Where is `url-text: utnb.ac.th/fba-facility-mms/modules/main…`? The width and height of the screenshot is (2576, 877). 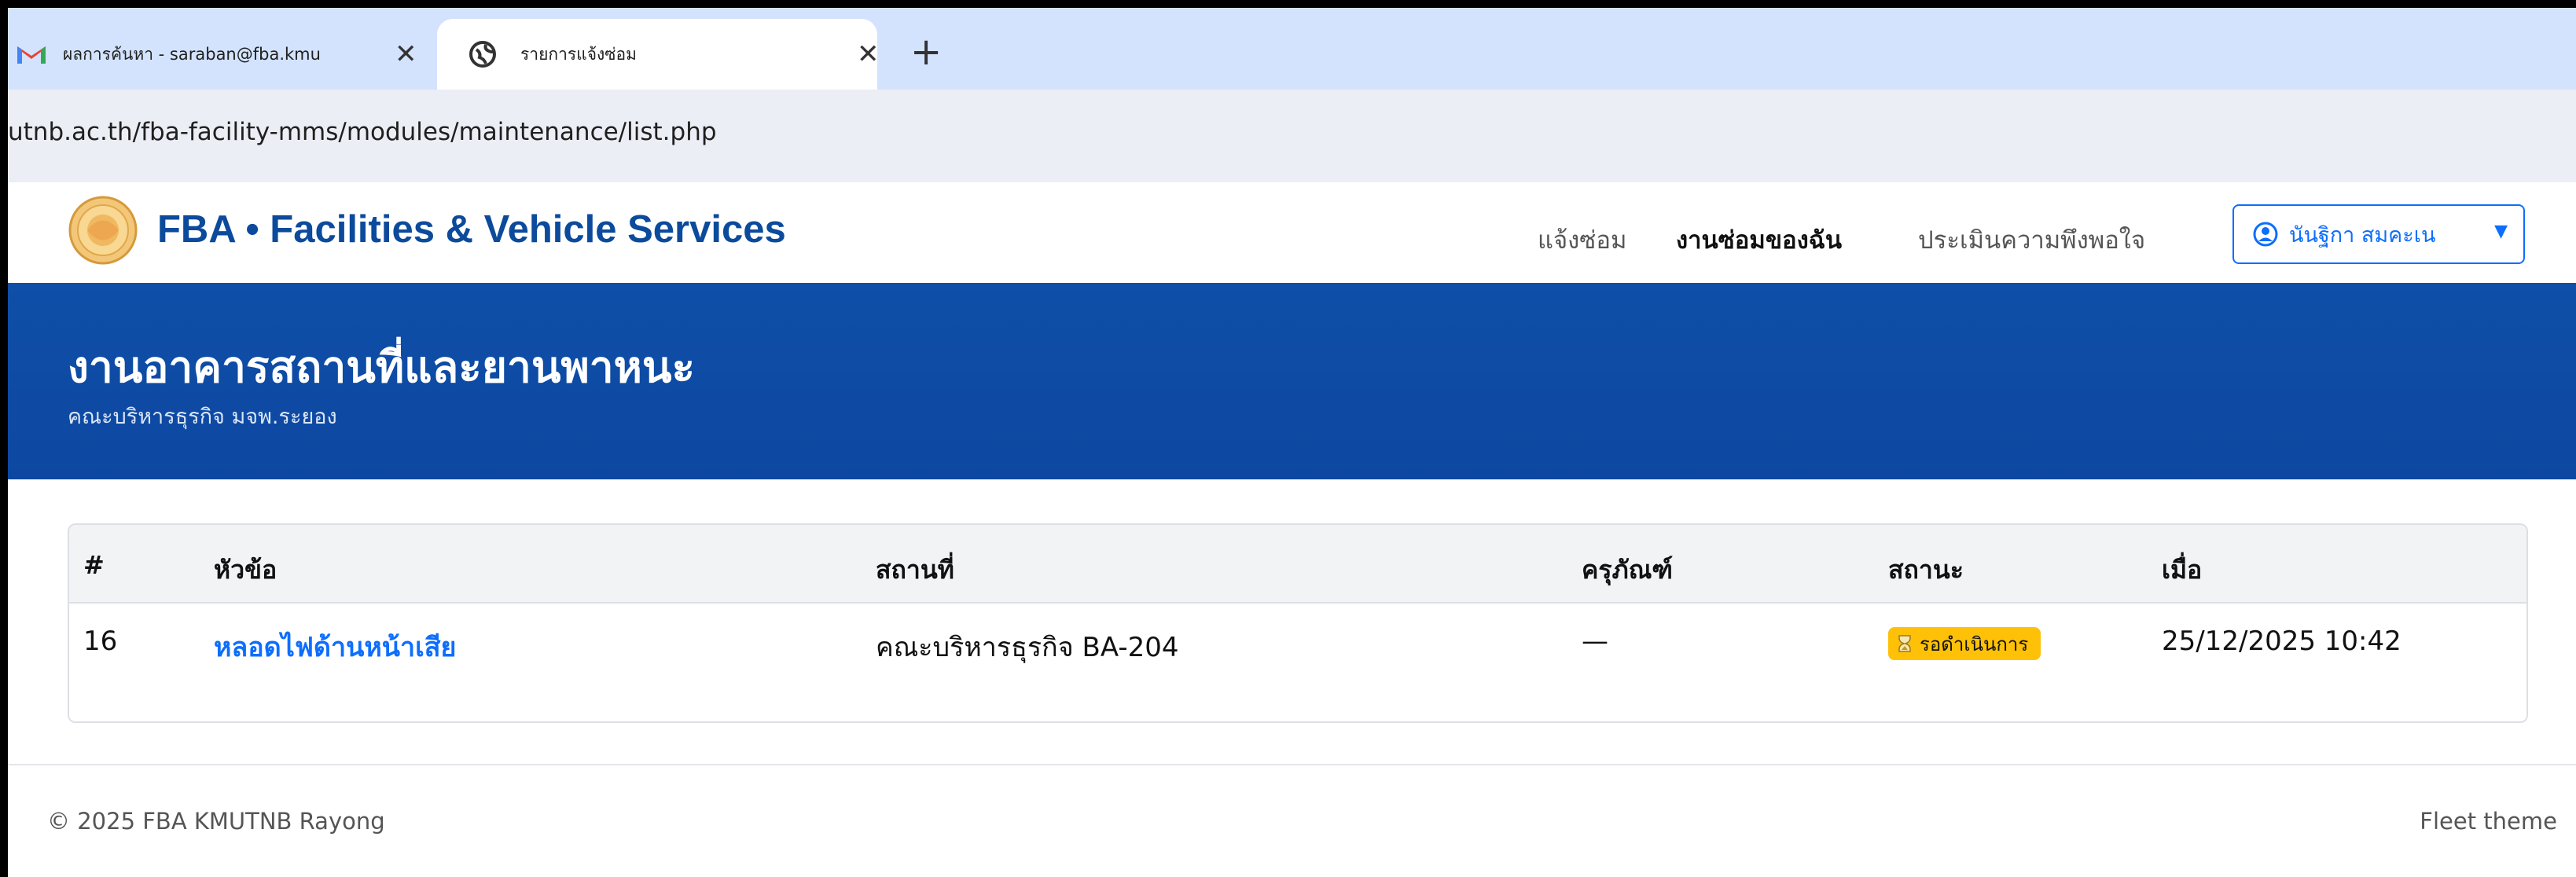 url-text: utnb.ac.th/fba-facility-mms/modules/main… is located at coordinates (362, 132).